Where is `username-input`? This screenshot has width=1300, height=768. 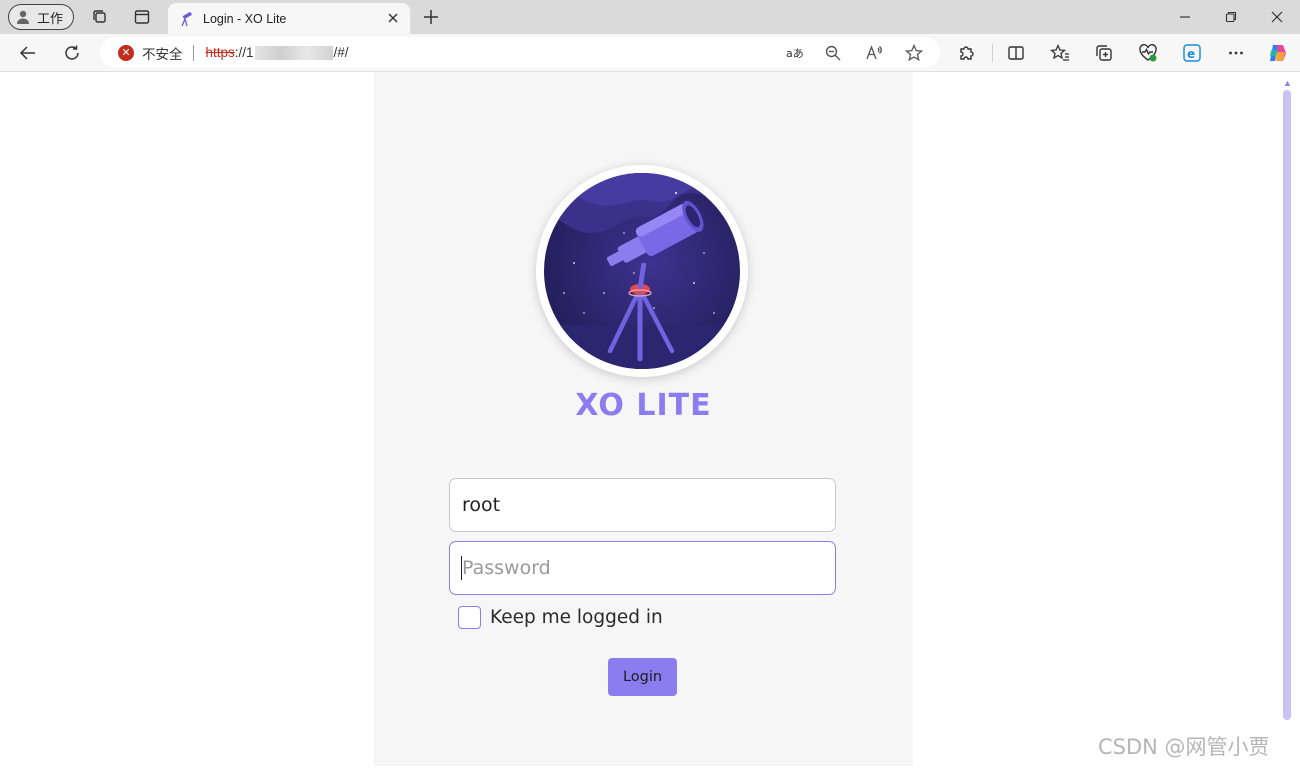
username-input is located at coordinates (642, 505).